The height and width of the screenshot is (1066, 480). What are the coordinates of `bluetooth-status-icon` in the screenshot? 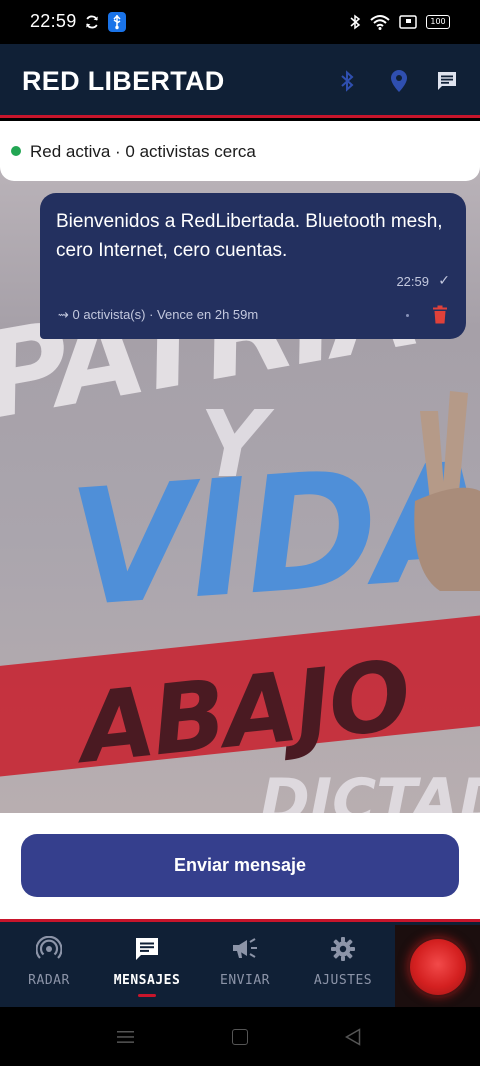 It's located at (355, 22).